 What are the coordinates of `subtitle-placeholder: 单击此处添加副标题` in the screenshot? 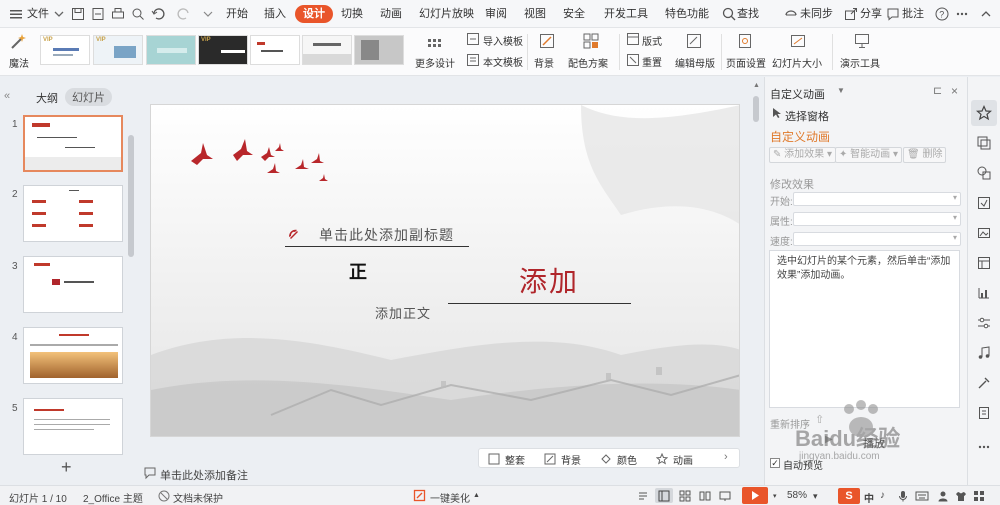 It's located at (386, 235).